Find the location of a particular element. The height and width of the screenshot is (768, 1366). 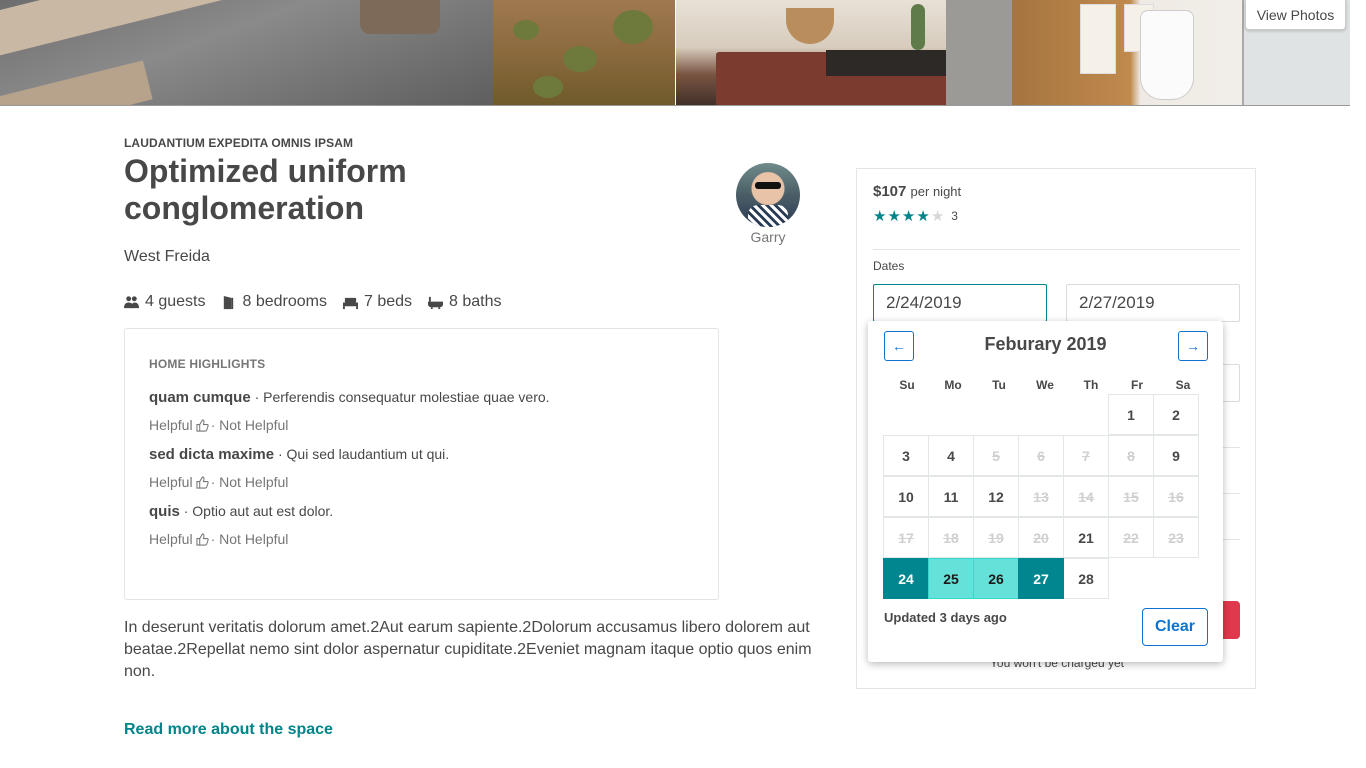

highlight-text: Qui sed laudantium ut qui. is located at coordinates (368, 454).